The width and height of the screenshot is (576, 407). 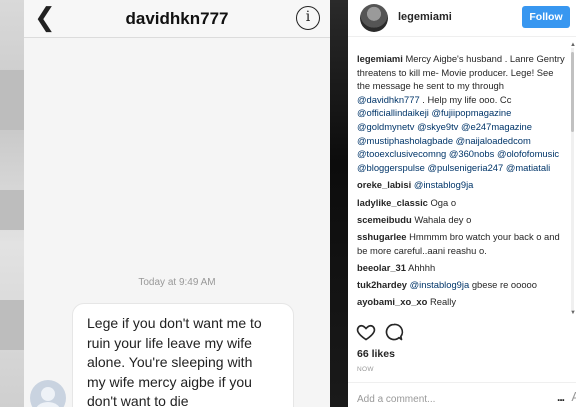 I want to click on comment-row: oreke_labisi @instablog9ja, so click(x=462, y=185).